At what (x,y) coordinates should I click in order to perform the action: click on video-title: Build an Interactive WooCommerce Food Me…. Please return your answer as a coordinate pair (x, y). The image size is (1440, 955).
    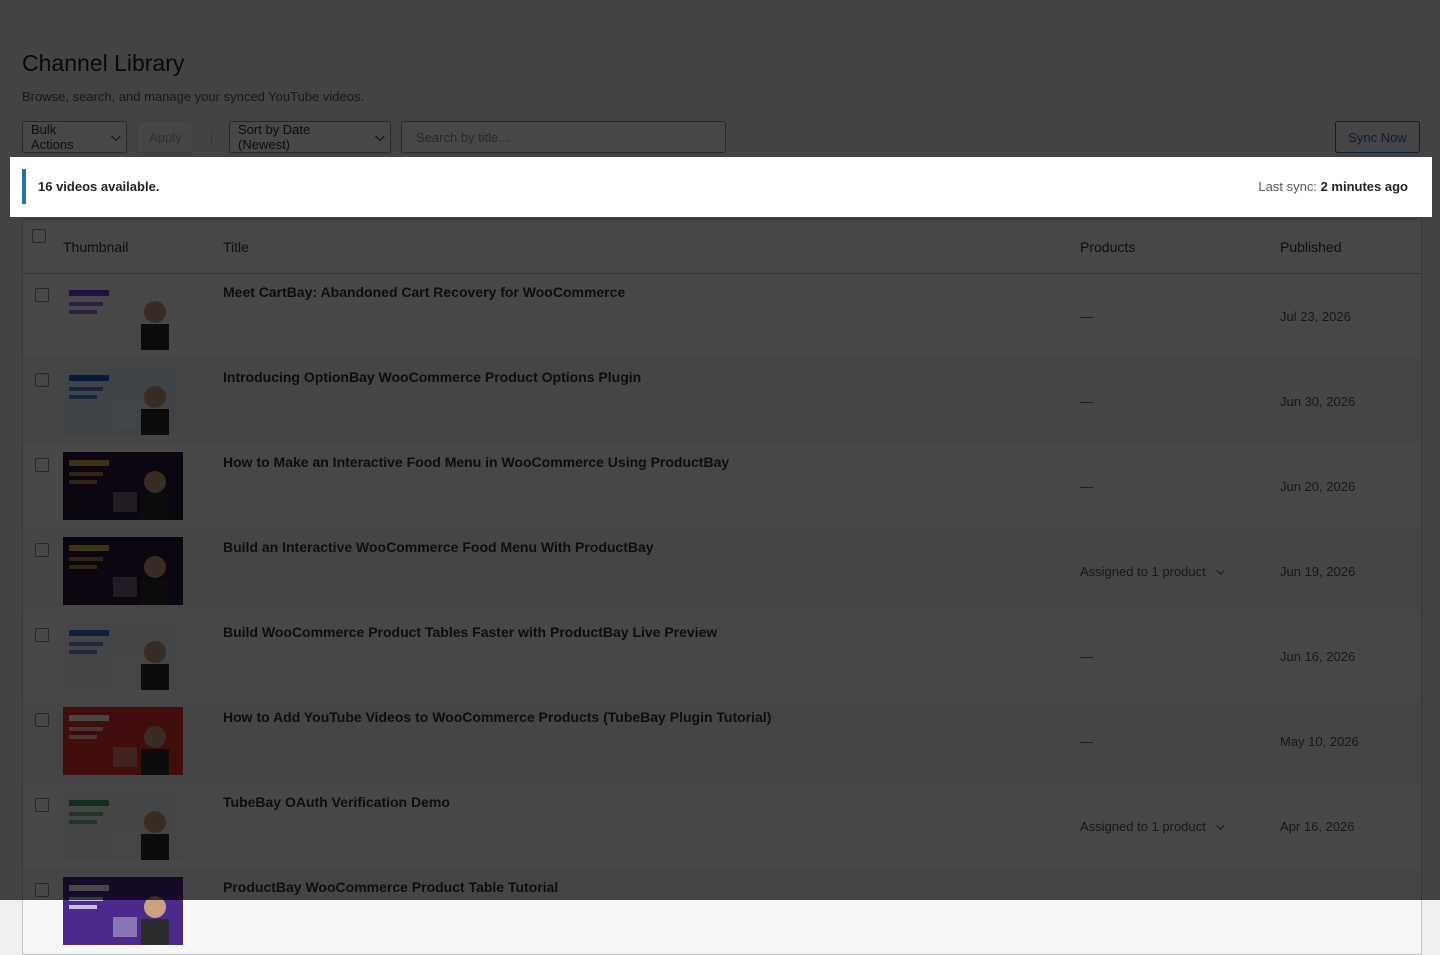
    Looking at the image, I should click on (438, 547).